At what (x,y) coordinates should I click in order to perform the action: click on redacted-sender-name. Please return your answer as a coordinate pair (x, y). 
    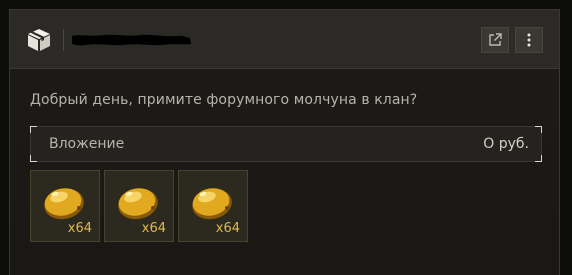
    Looking at the image, I should click on (131, 40).